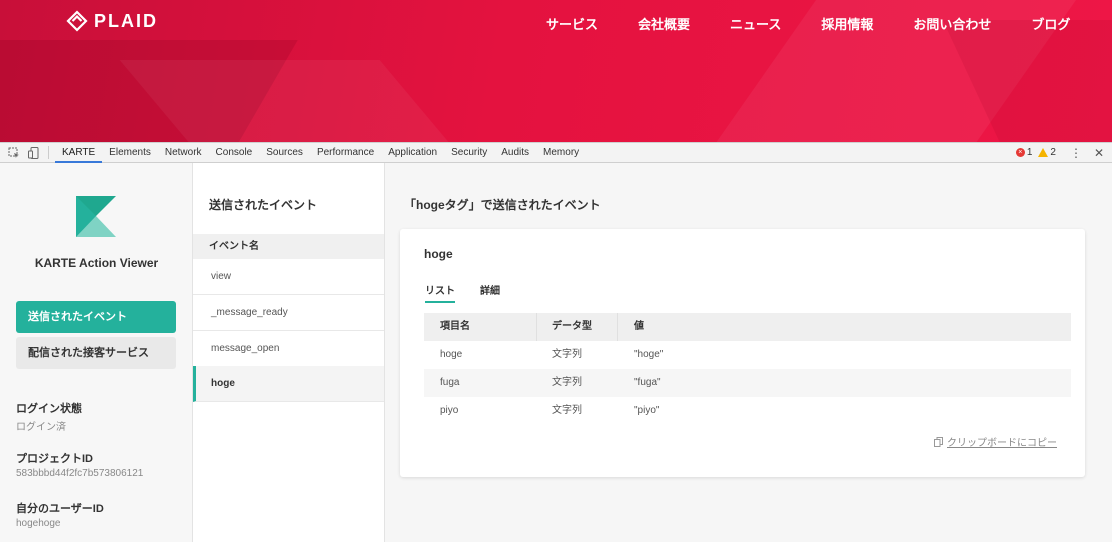 This screenshot has height=542, width=1112. What do you see at coordinates (480, 327) in the screenshot?
I see `column-header-field: 項目名` at bounding box center [480, 327].